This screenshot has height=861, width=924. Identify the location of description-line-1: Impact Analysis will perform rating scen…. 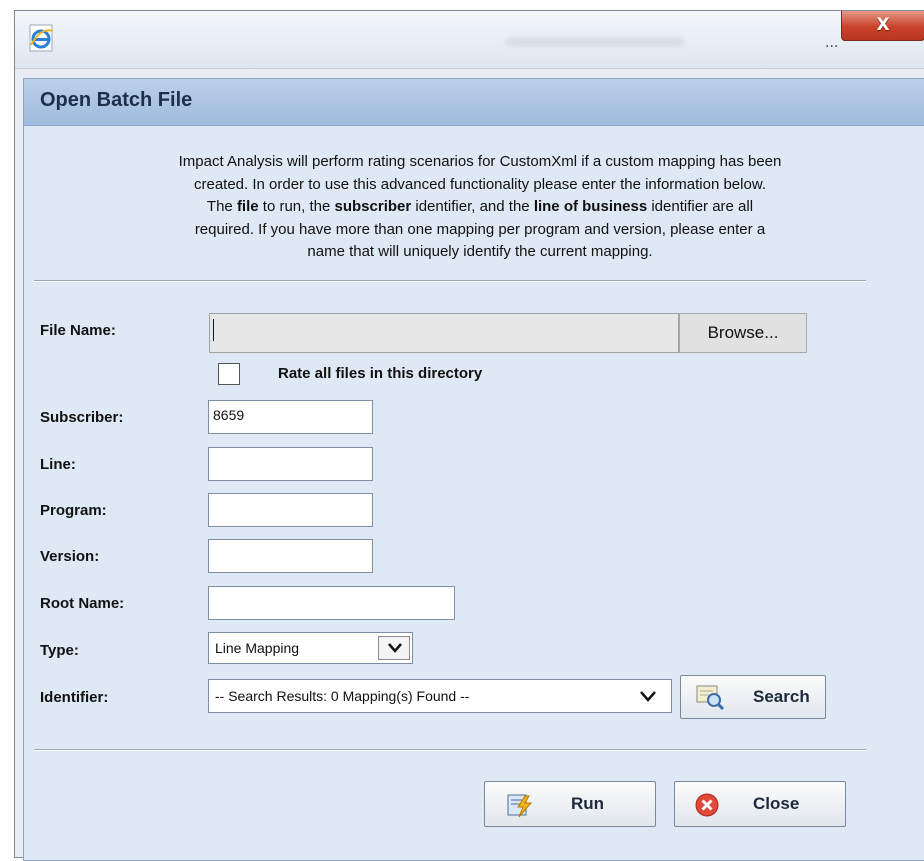
(480, 161).